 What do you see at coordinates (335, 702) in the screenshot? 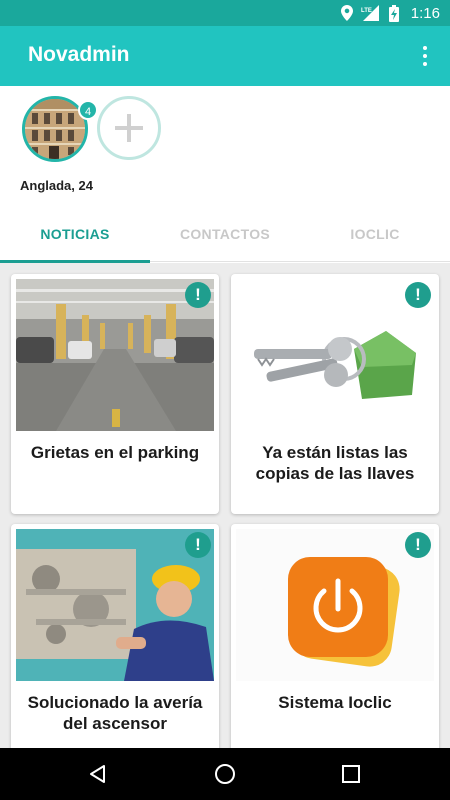
I see `news-title: Sistema Ioclic` at bounding box center [335, 702].